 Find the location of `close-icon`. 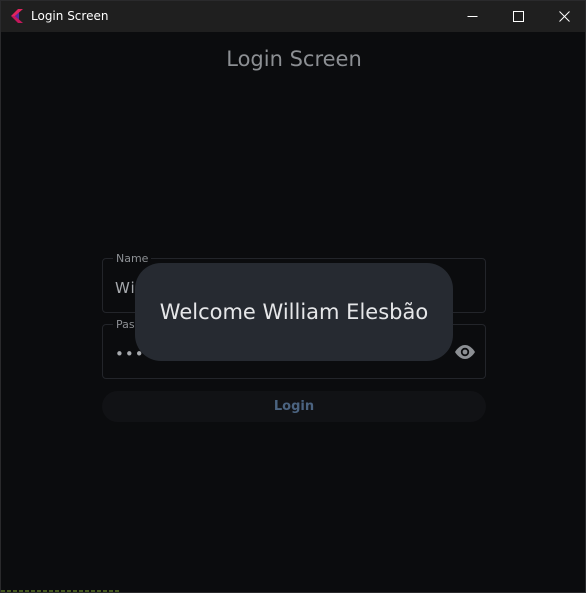

close-icon is located at coordinates (564, 16).